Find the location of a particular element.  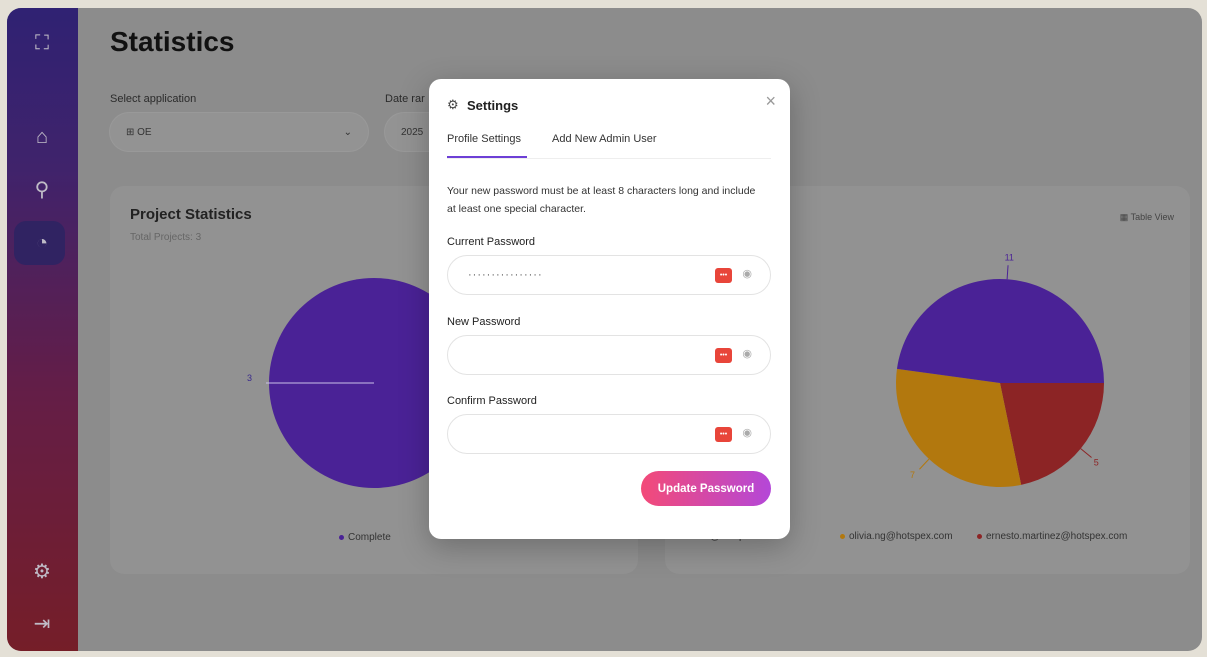

tab-divider is located at coordinates (609, 158).